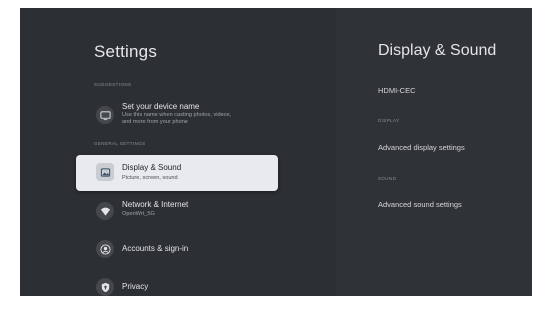  Describe the element at coordinates (120, 143) in the screenshot. I see `section-header-general: GENERAL SETTINGS` at that location.